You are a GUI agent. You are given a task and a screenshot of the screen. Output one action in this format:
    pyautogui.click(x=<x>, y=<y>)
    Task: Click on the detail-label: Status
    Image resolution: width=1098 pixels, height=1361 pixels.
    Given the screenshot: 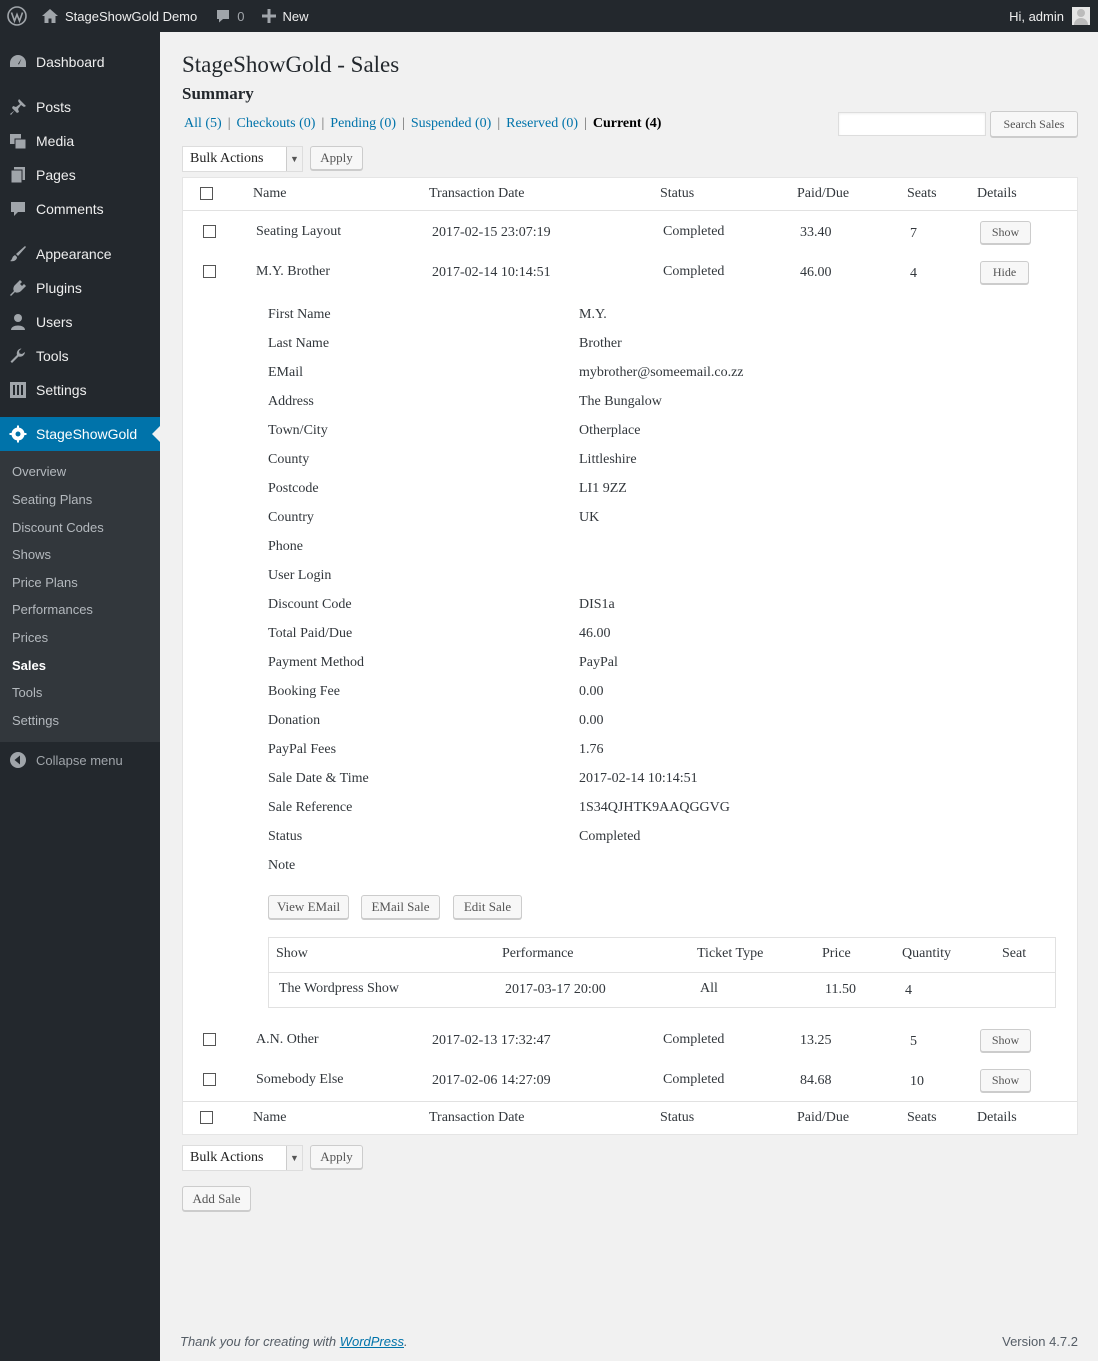 What is the action you would take?
    pyautogui.click(x=285, y=836)
    